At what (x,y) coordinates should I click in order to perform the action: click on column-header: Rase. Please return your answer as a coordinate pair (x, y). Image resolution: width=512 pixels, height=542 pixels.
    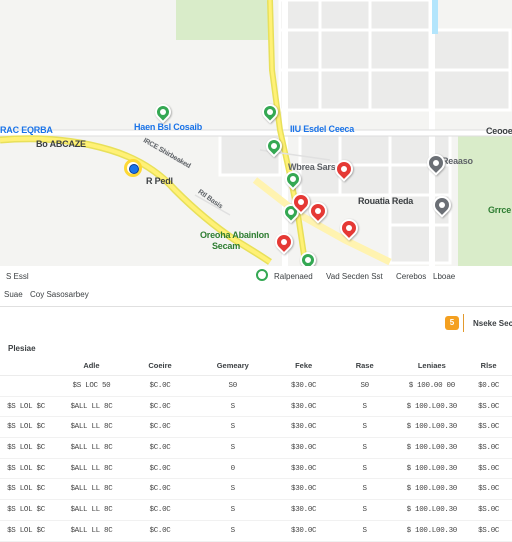
    Looking at the image, I should click on (364, 365).